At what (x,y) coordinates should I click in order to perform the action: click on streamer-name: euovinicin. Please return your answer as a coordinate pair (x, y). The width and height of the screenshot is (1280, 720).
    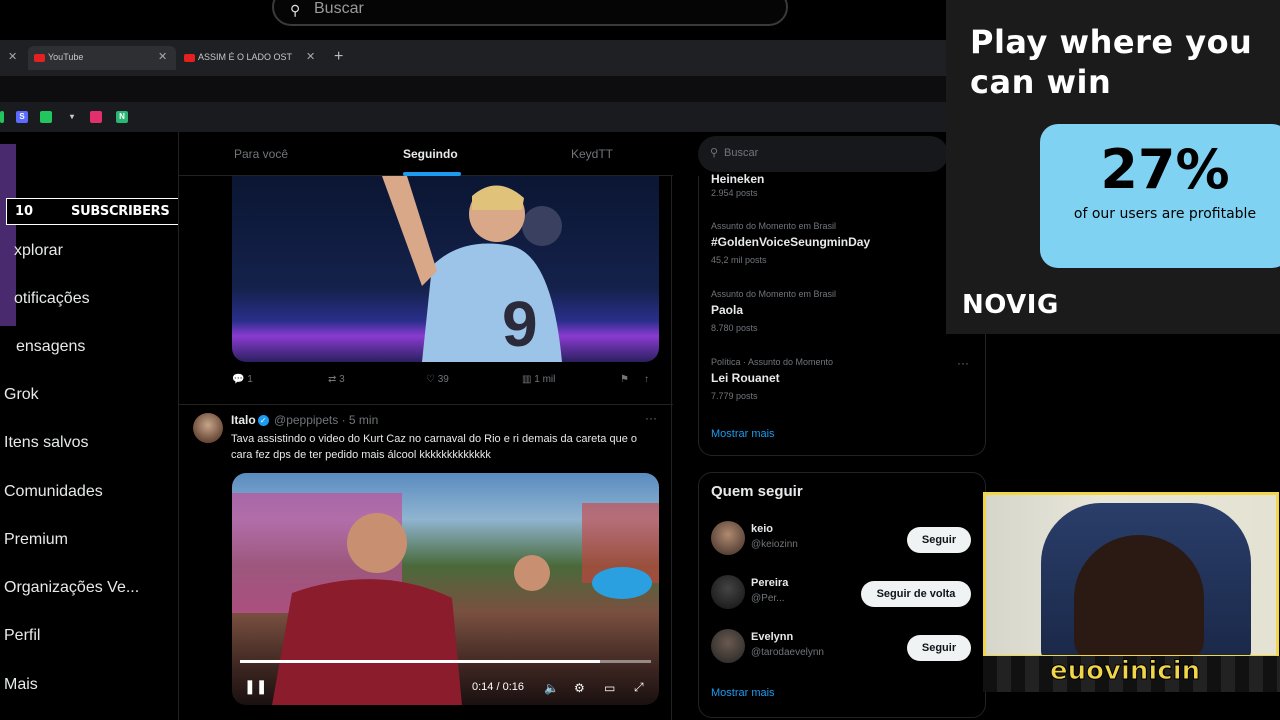
    Looking at the image, I should click on (1125, 671).